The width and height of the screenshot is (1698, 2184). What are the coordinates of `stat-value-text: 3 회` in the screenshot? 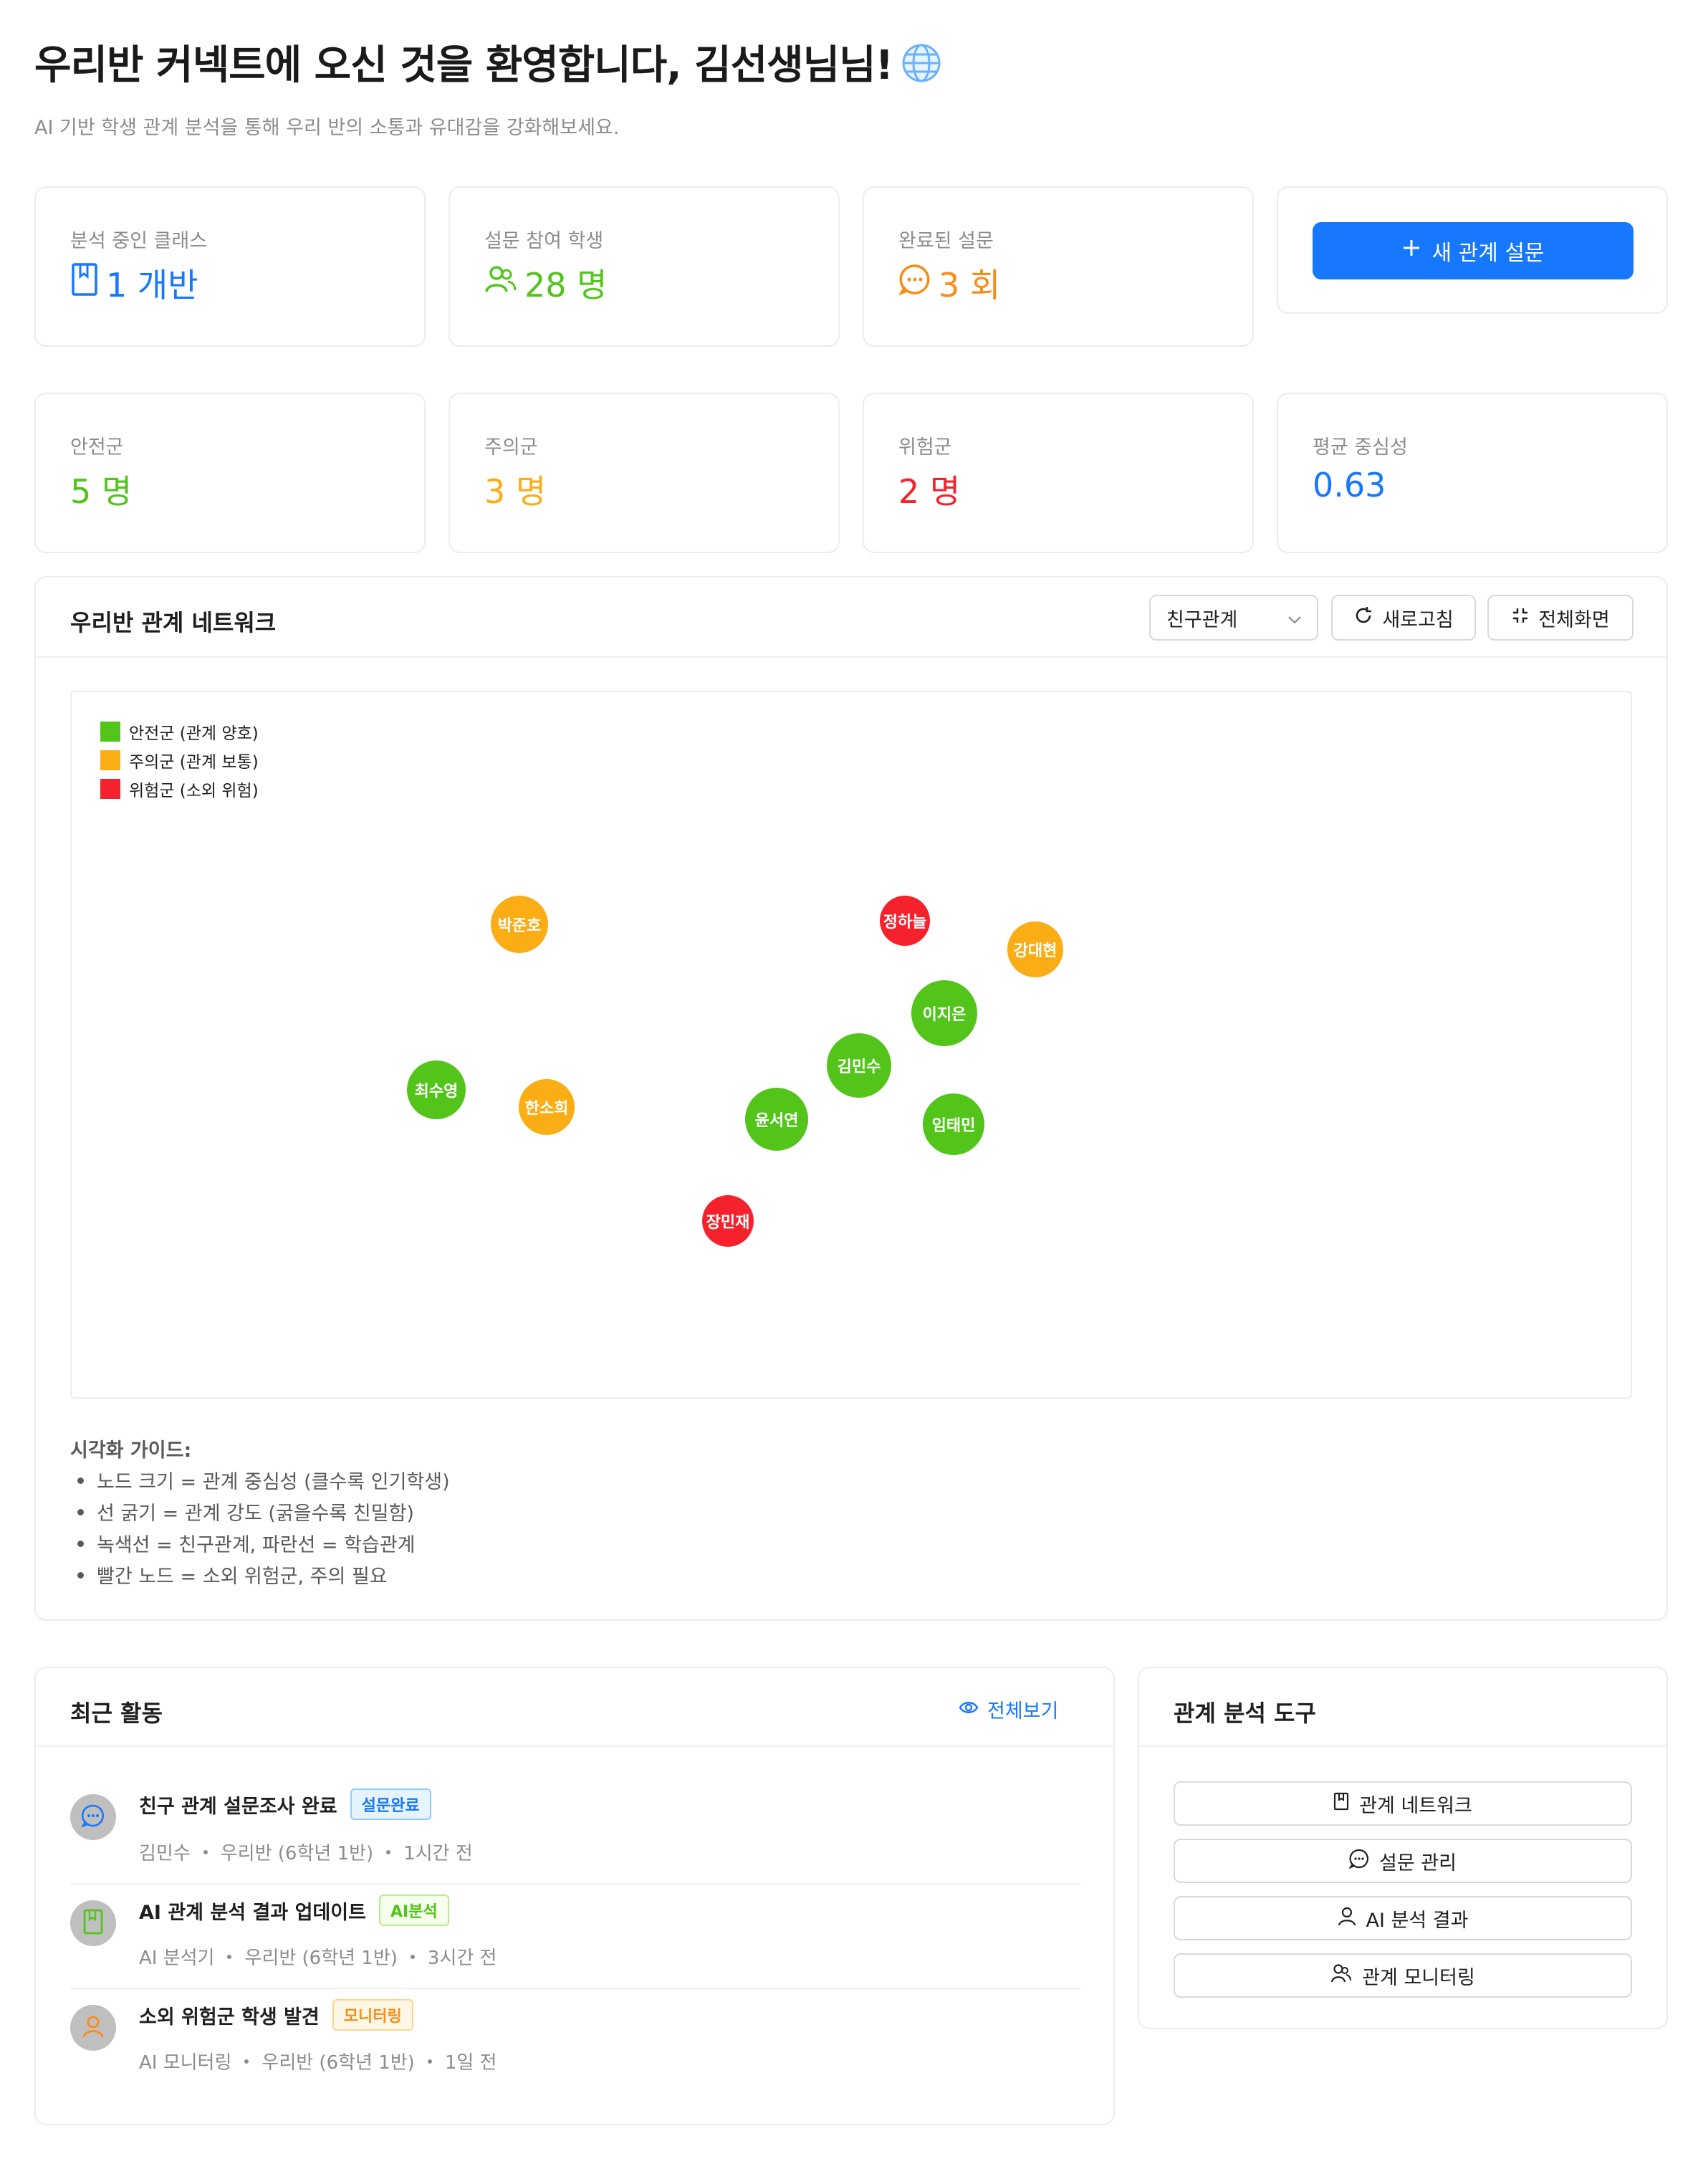 It's located at (970, 285).